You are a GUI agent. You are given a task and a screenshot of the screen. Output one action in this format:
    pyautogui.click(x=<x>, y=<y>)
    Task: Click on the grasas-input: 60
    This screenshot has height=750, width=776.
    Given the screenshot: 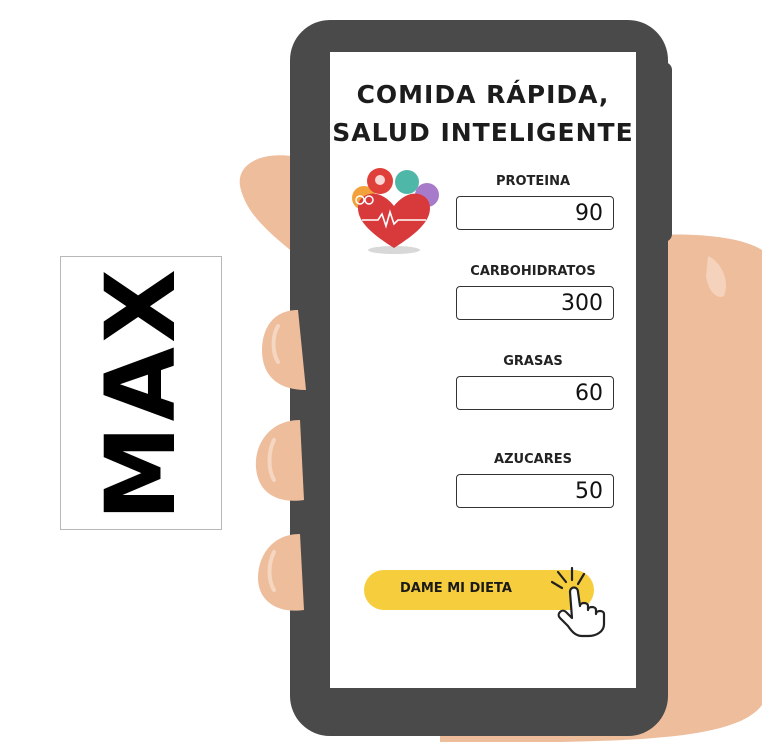 What is the action you would take?
    pyautogui.click(x=535, y=393)
    